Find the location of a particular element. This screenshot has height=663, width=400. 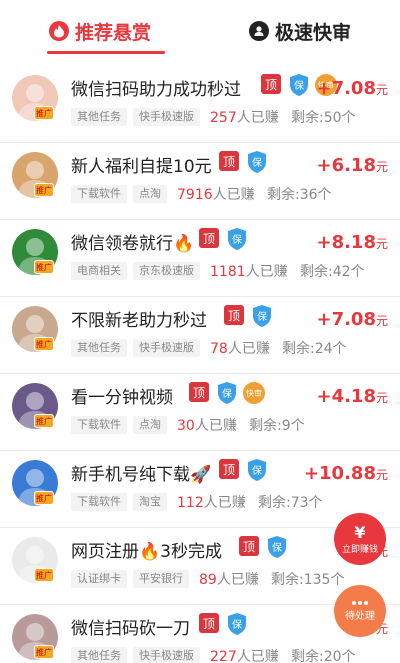

reward-amount: +8.18元 is located at coordinates (352, 242).